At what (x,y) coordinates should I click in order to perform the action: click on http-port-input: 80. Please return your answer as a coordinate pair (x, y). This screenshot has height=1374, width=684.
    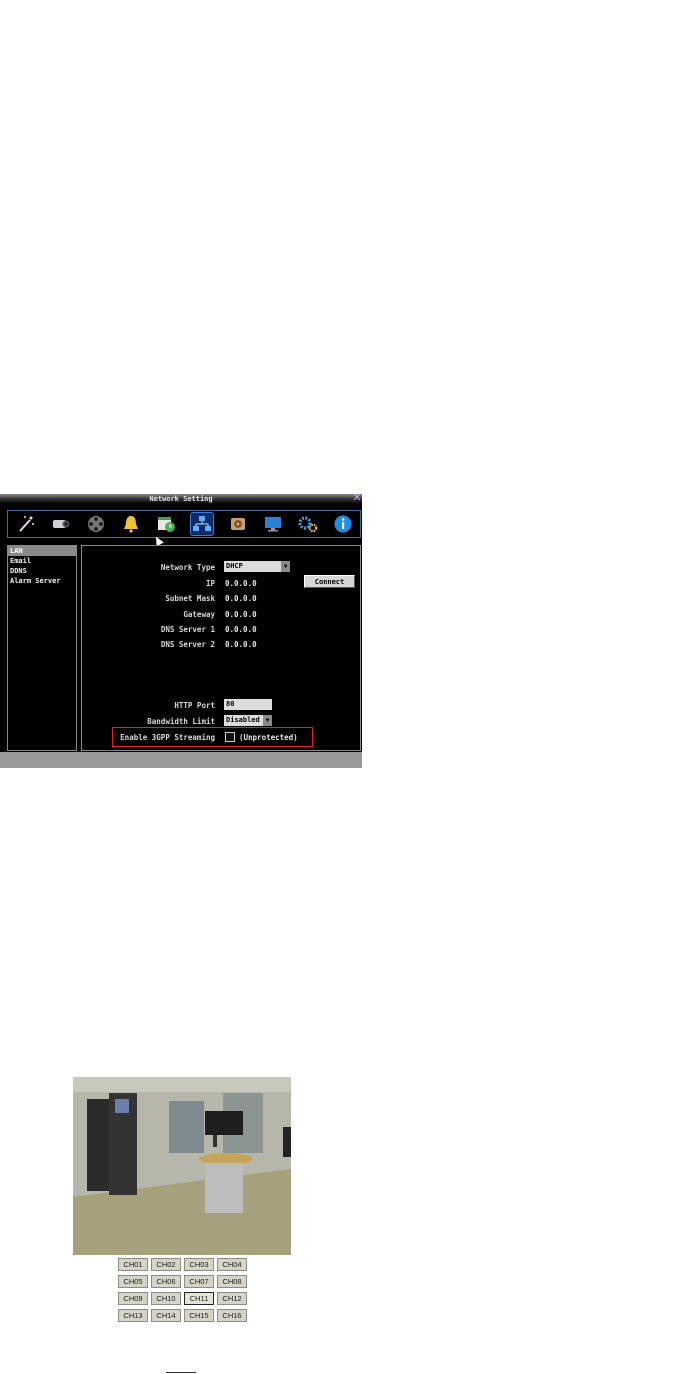
    Looking at the image, I should click on (248, 704).